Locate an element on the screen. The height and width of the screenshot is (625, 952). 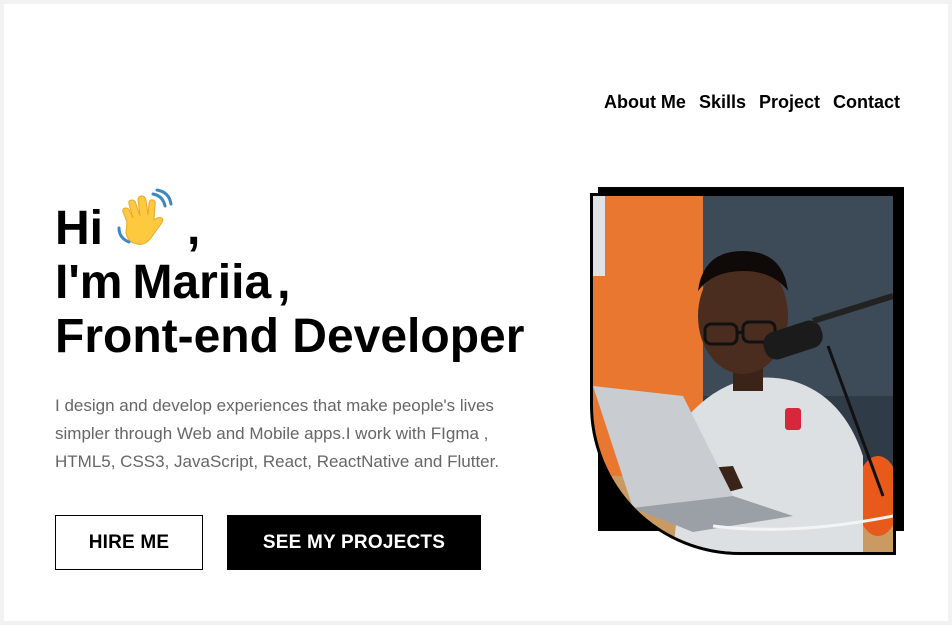
hire-me-button: HIRE ME is located at coordinates (129, 542).